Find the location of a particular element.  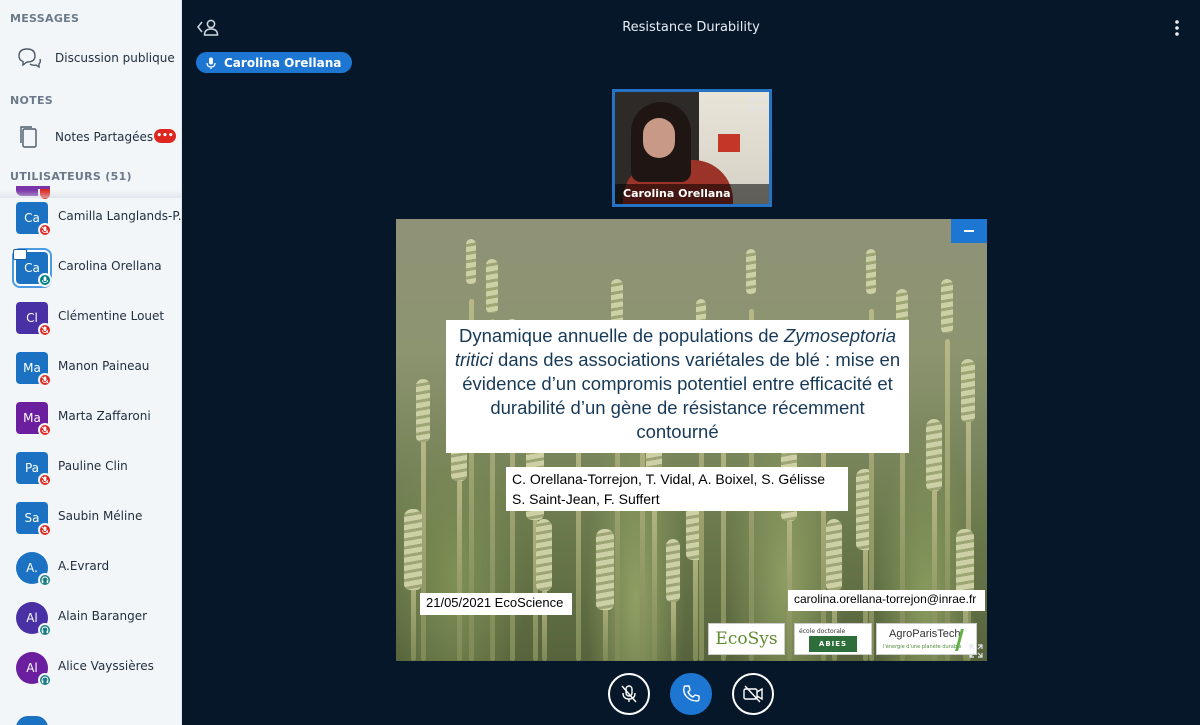

slide-email: carolina.orellana-torrejon@inrae.fr is located at coordinates (886, 600).